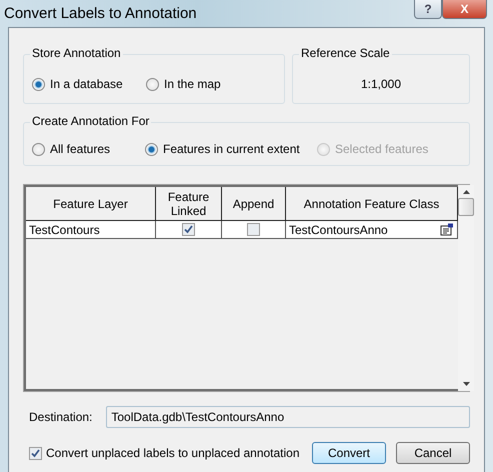 This screenshot has height=472, width=493. What do you see at coordinates (86, 84) in the screenshot?
I see `radio-label: In a database` at bounding box center [86, 84].